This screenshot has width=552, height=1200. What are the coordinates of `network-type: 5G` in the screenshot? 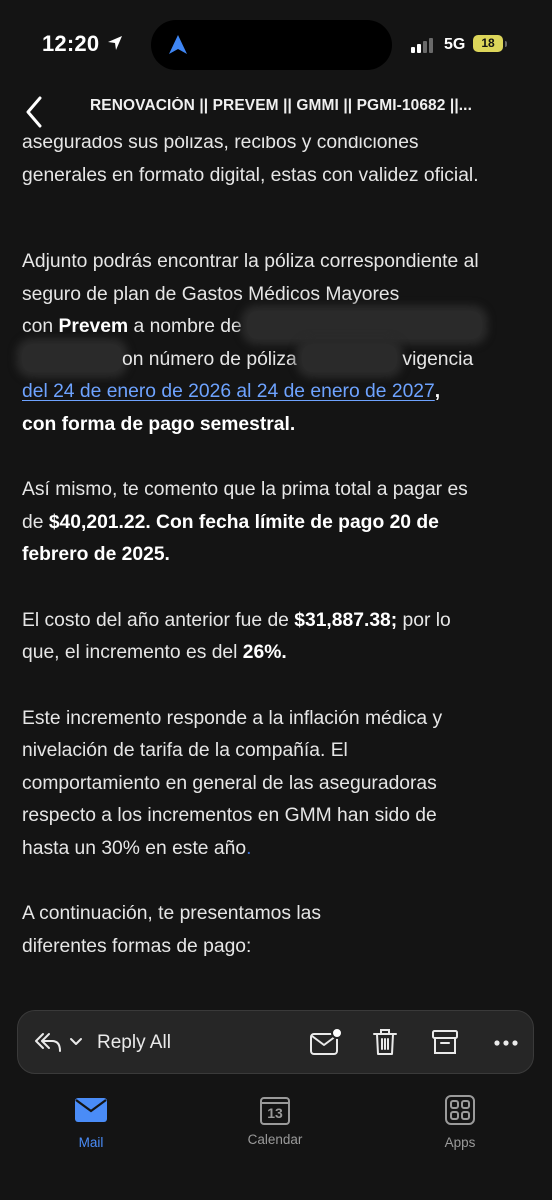 It's located at (455, 44).